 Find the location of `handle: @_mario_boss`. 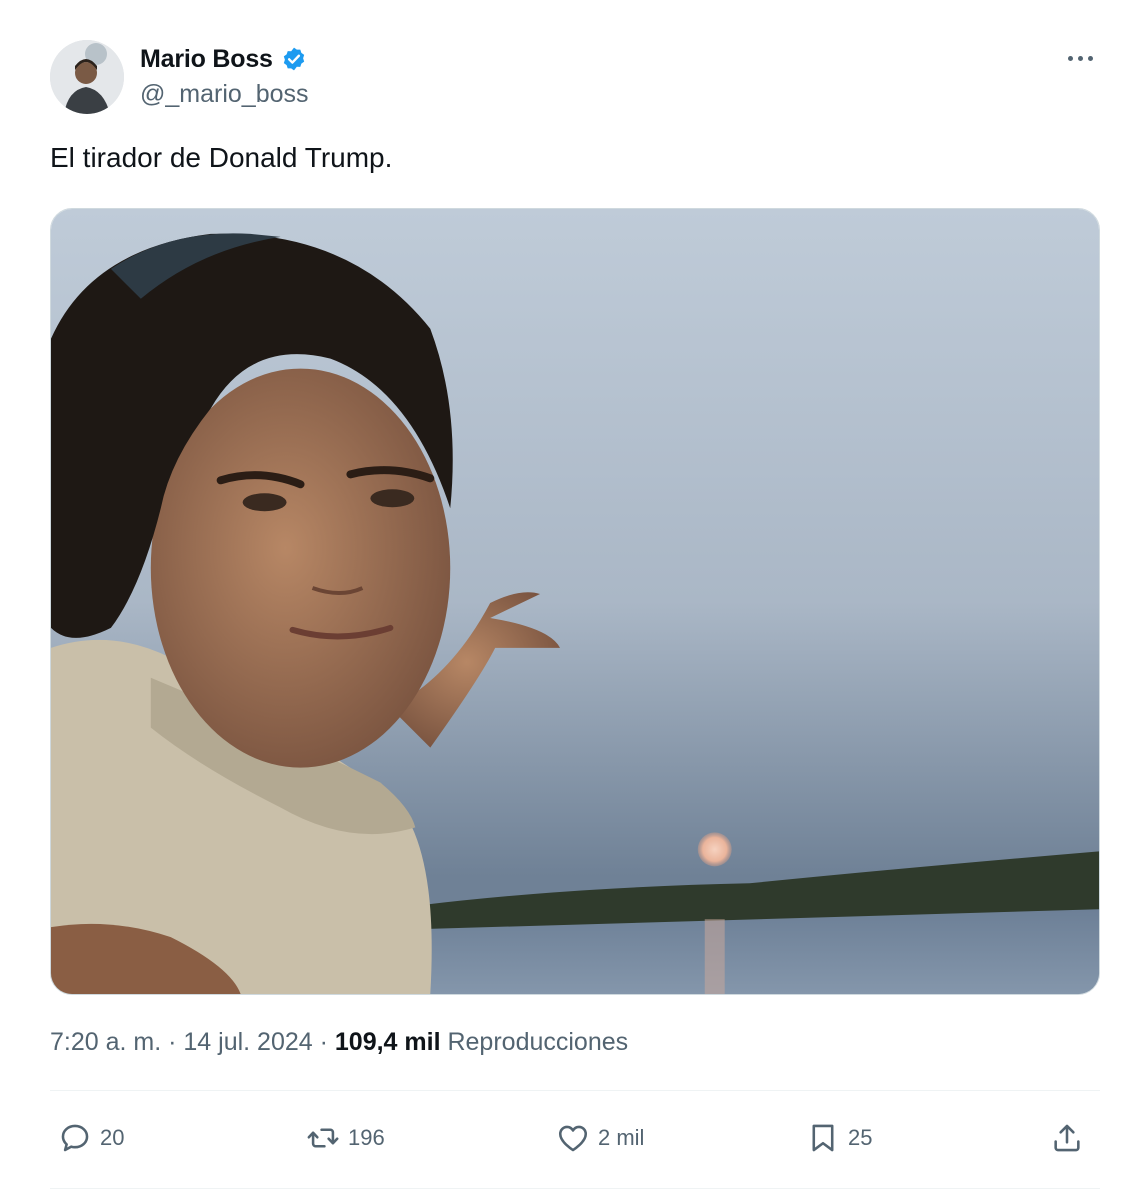

handle: @_mario_boss is located at coordinates (224, 94).